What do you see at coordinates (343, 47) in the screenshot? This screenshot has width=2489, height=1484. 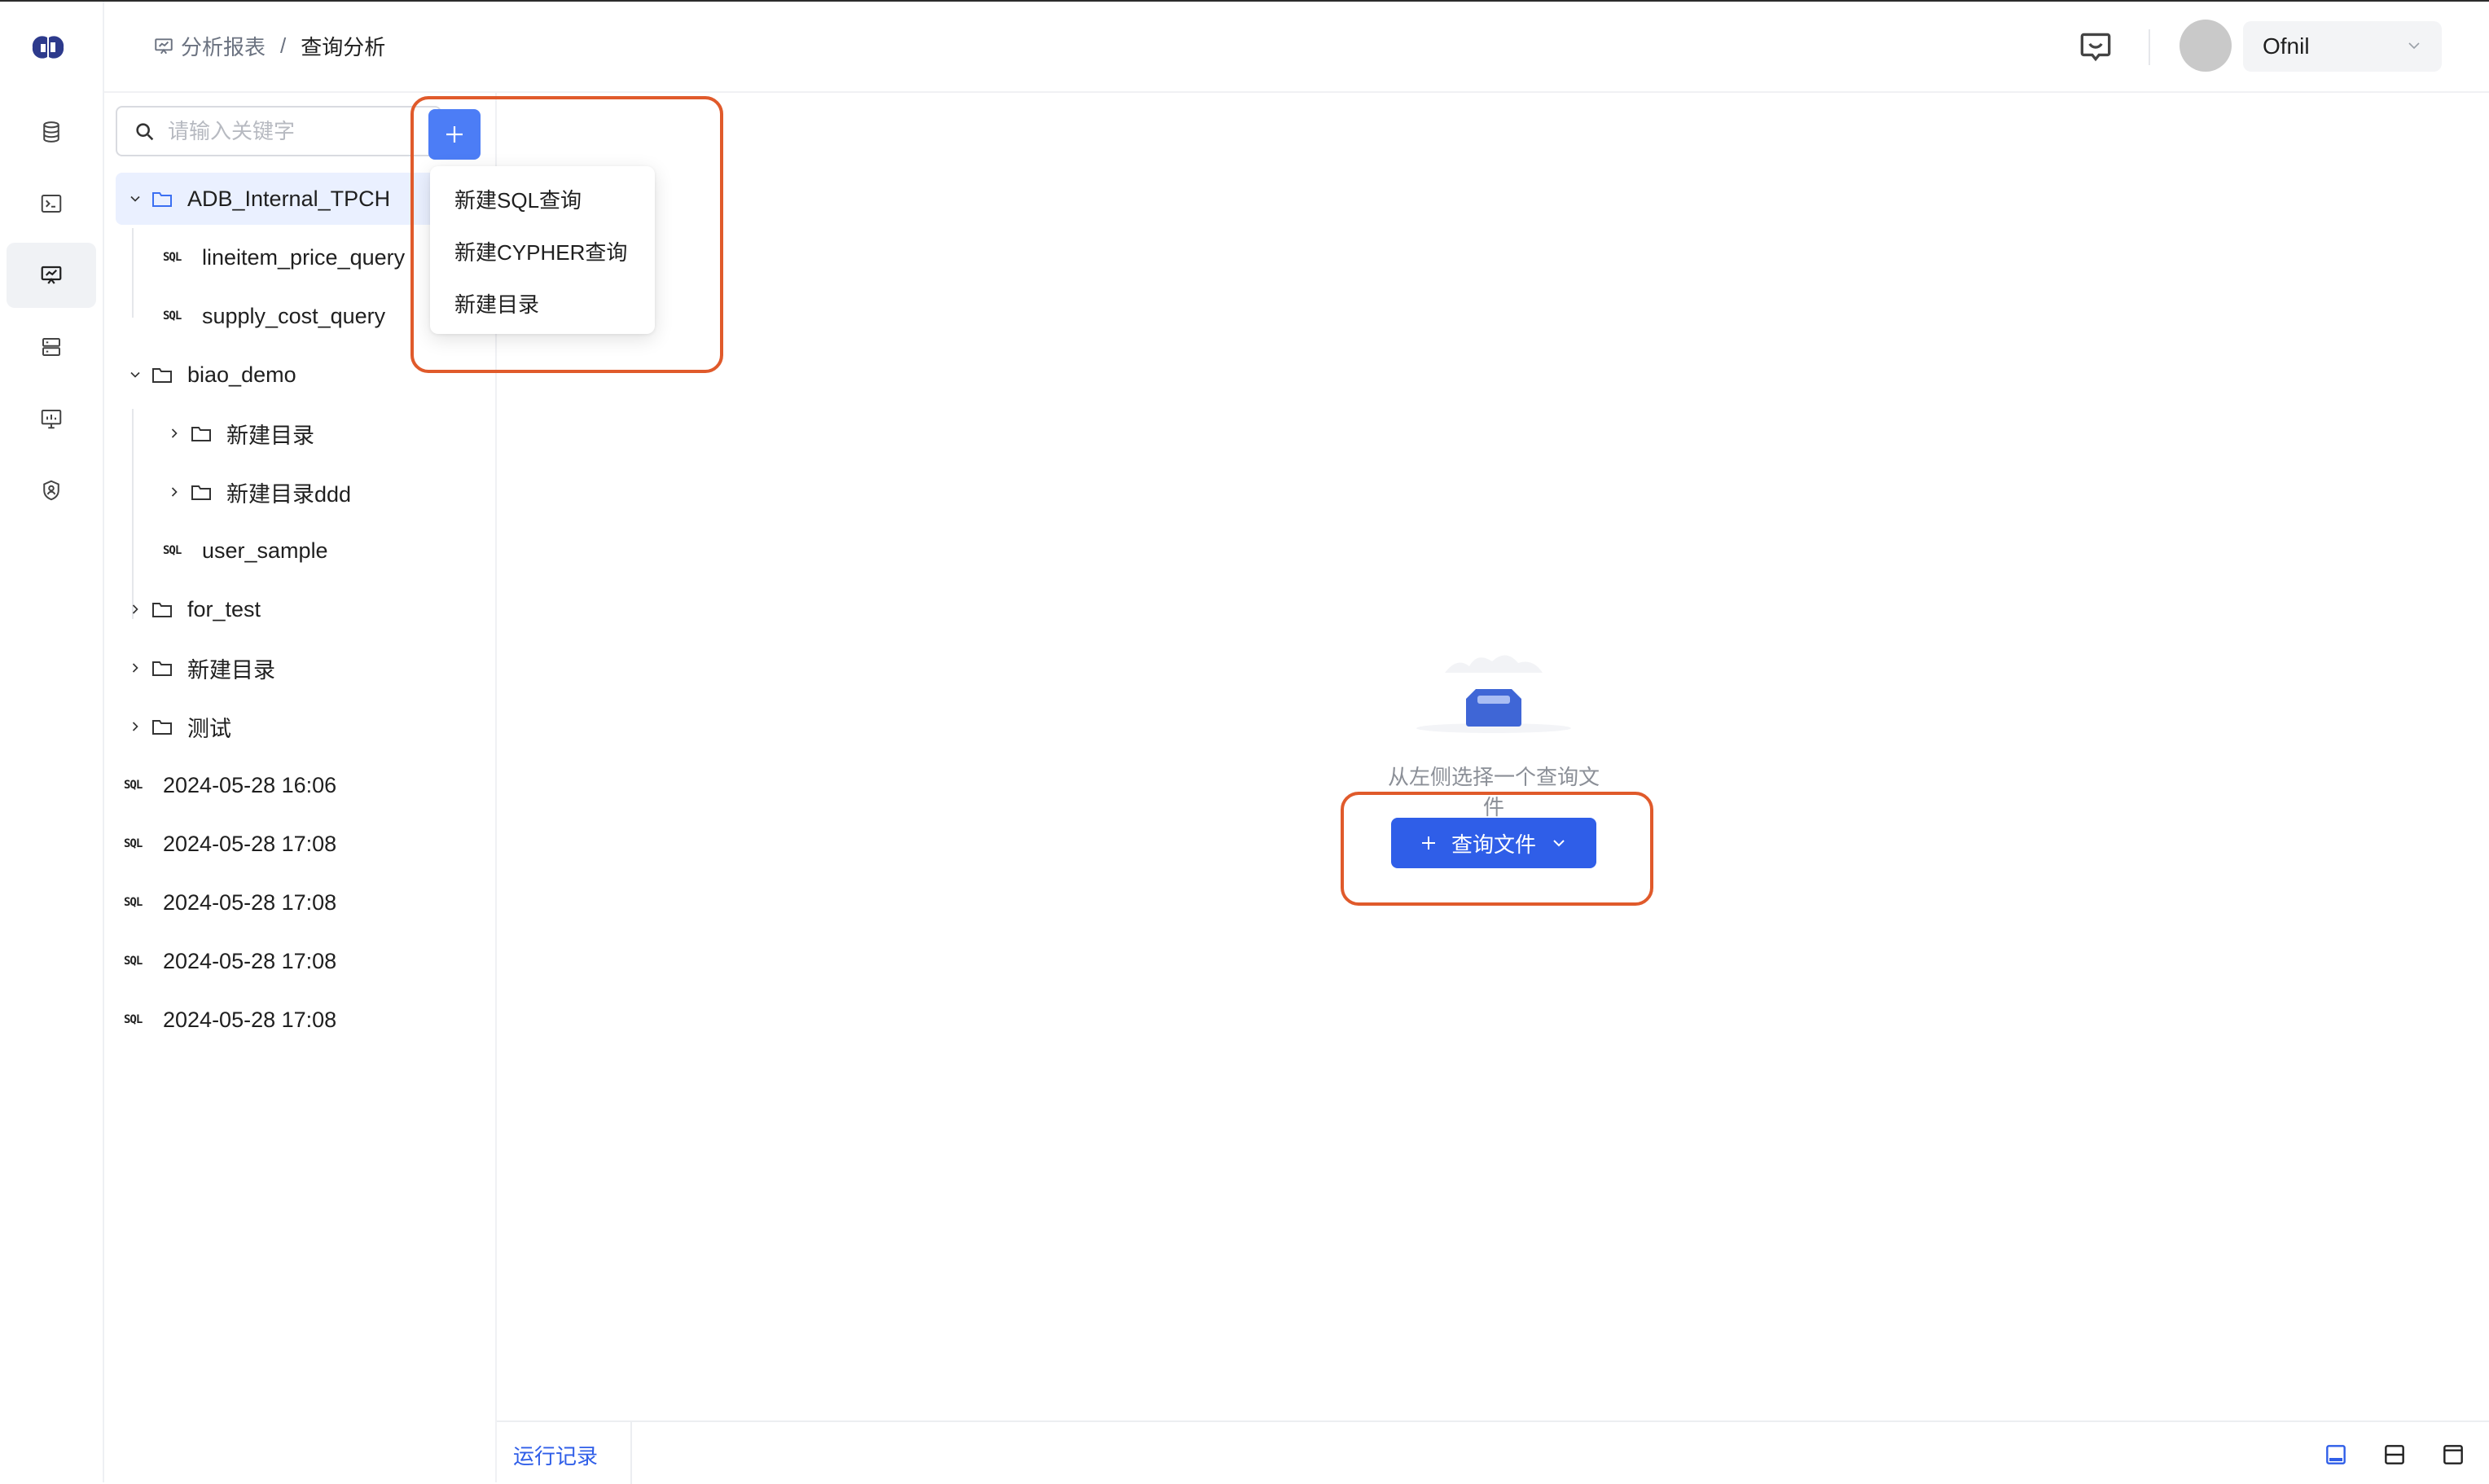 I see `breadcrumb-current: 查询分析` at bounding box center [343, 47].